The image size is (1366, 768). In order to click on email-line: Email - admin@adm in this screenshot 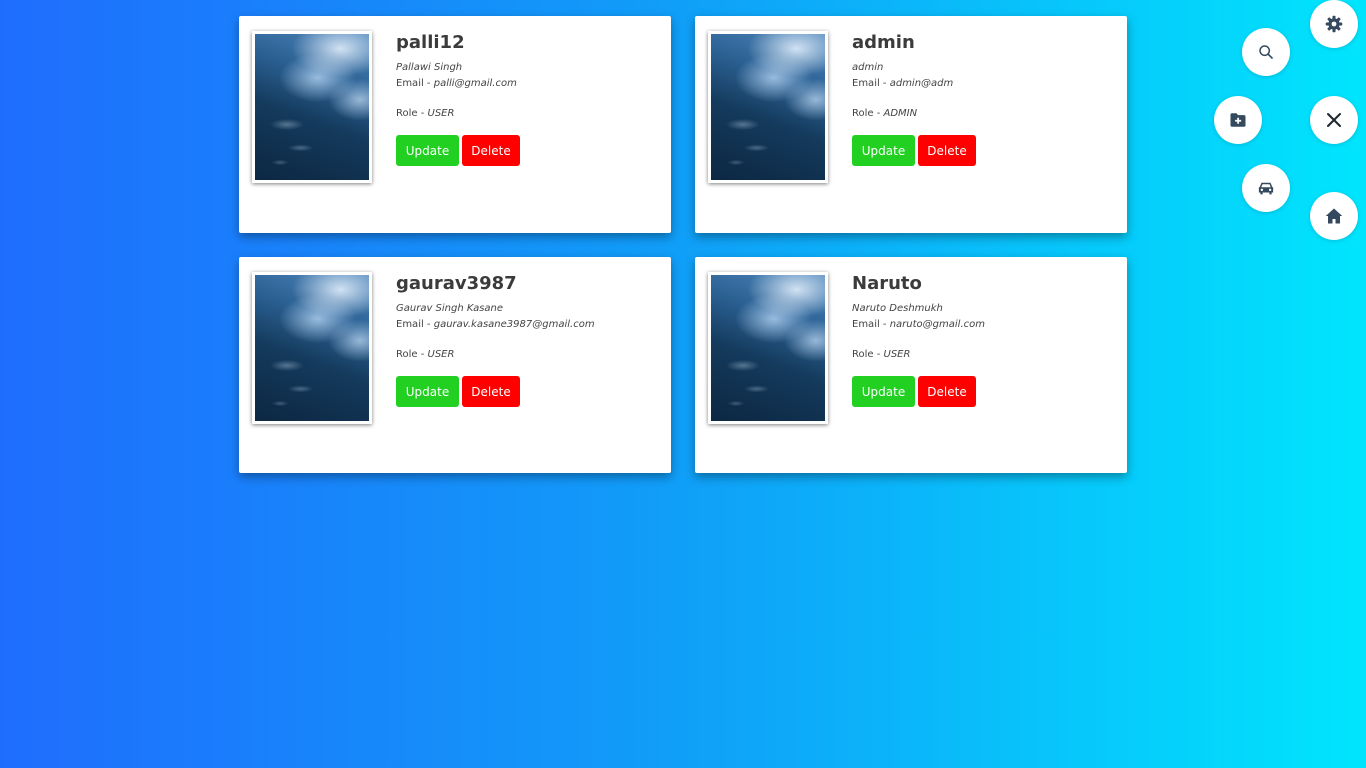, I will do `click(902, 83)`.